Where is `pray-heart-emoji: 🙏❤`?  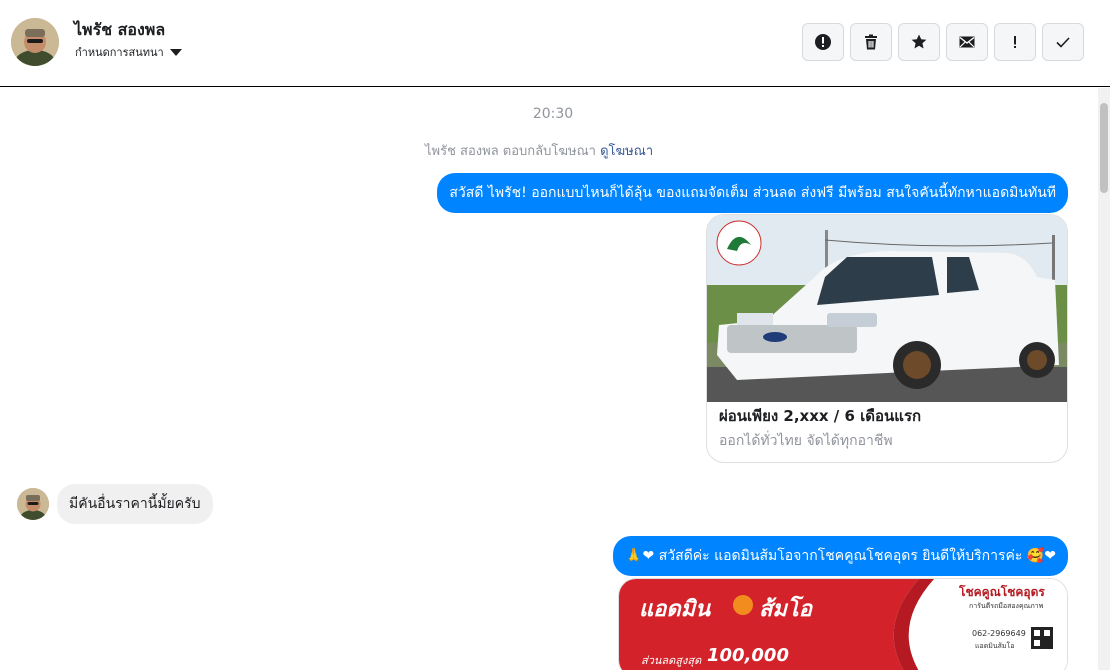 pray-heart-emoji: 🙏❤ is located at coordinates (640, 556).